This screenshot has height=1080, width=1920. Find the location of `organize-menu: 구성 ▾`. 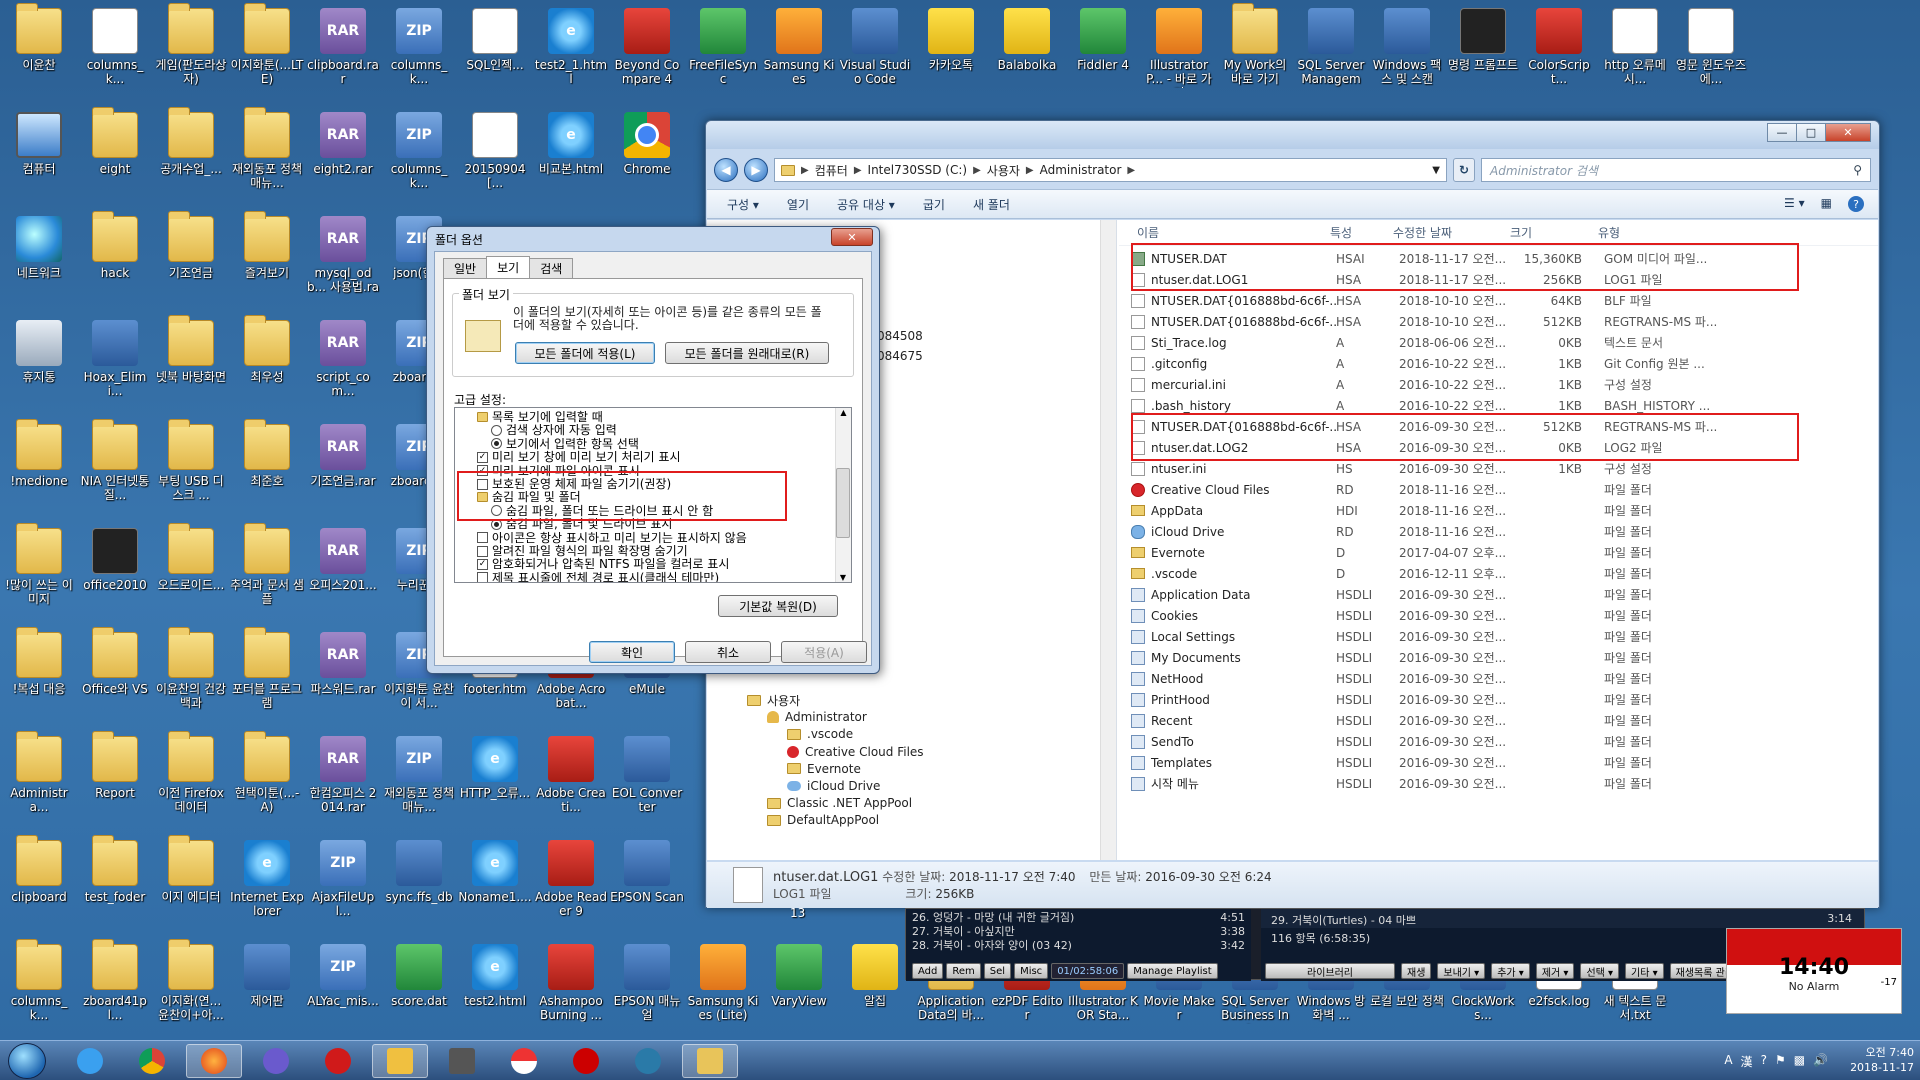

organize-menu: 구성 ▾ is located at coordinates (743, 204).